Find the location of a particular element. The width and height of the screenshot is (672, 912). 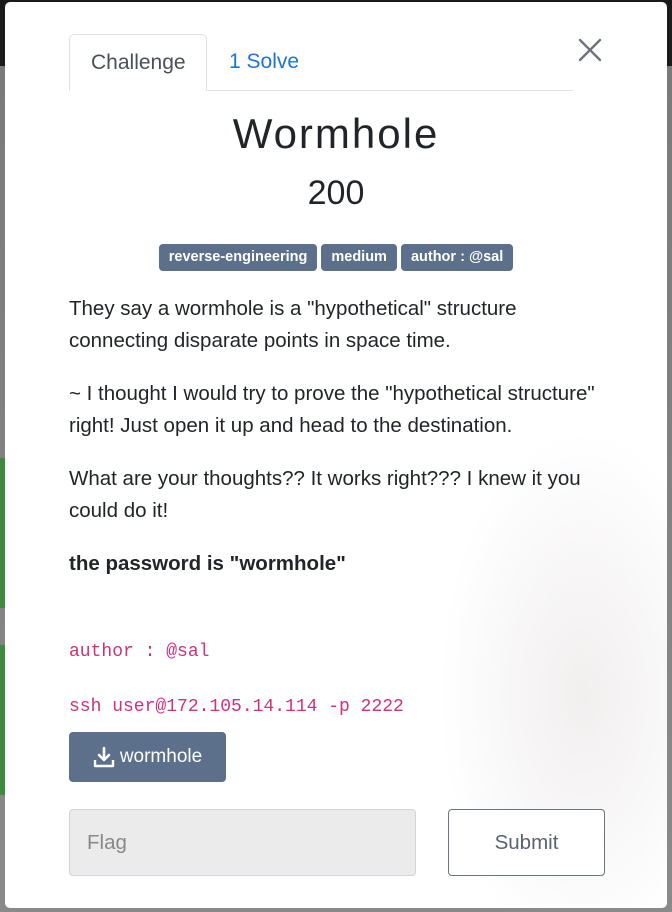

tag-badge: author : @sal is located at coordinates (457, 257).